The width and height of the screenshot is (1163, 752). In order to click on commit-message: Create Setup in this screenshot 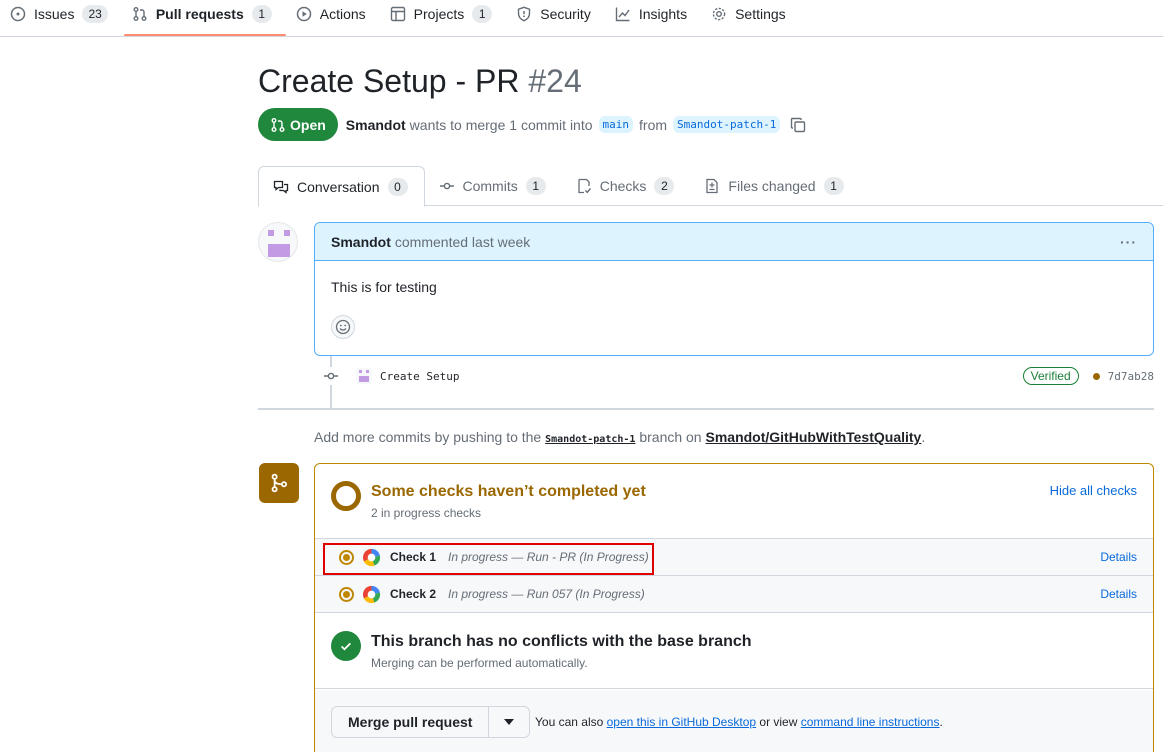, I will do `click(419, 376)`.